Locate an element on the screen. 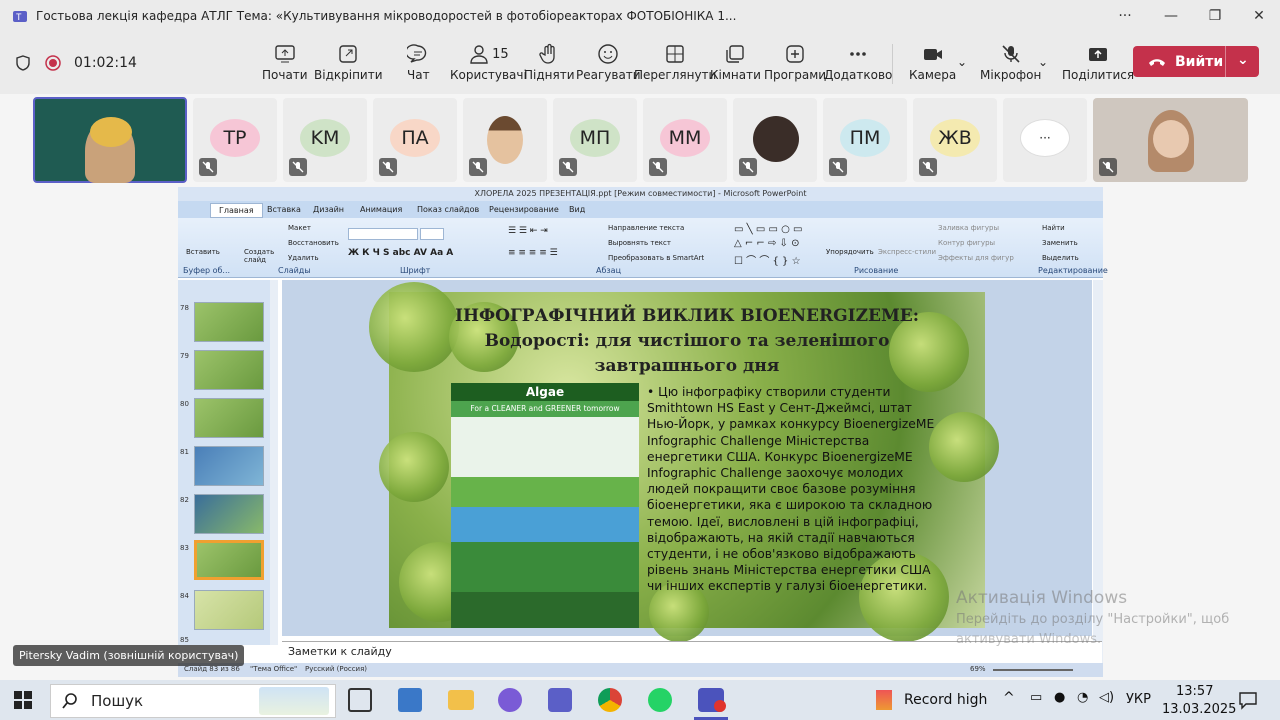 This screenshot has width=1280, height=720. shape-outline-button: Контур фигуры is located at coordinates (966, 243).